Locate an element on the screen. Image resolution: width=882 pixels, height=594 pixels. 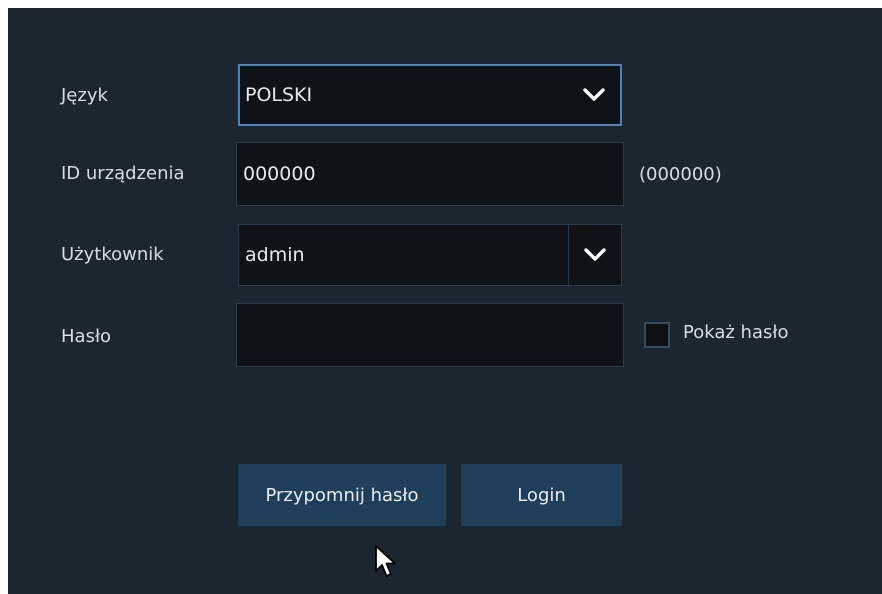
password-input is located at coordinates (430, 335).